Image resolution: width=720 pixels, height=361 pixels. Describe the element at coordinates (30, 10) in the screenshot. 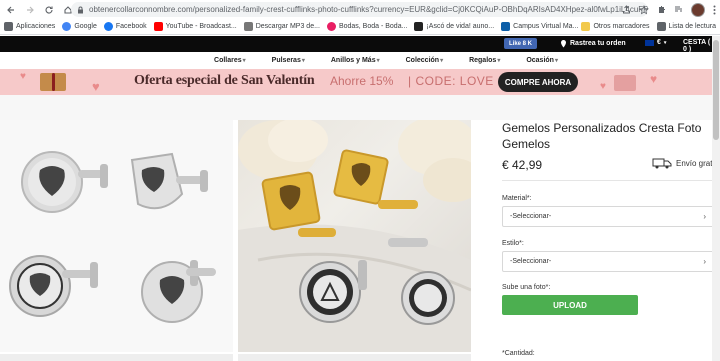

I see `forward-icon` at that location.